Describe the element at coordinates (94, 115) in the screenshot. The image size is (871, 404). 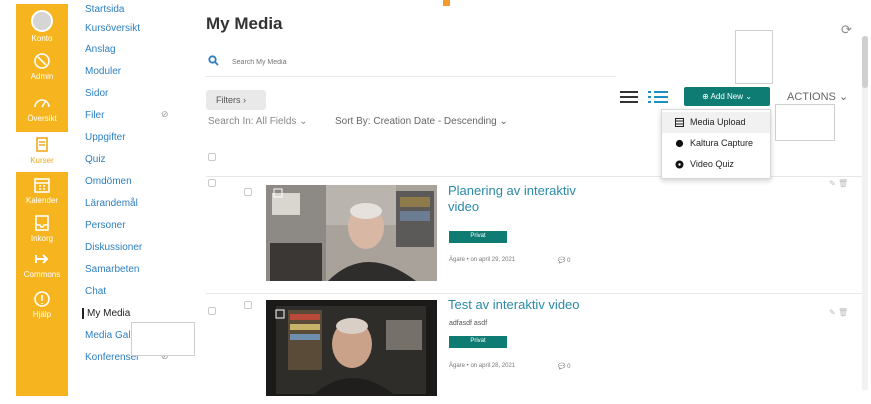
I see `course-nav-filer: Filer` at that location.